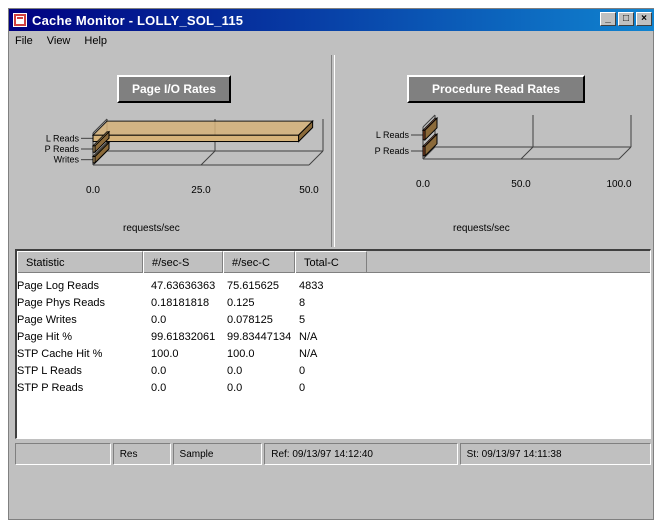  I want to click on column-header-total-c: Total-C, so click(331, 262).